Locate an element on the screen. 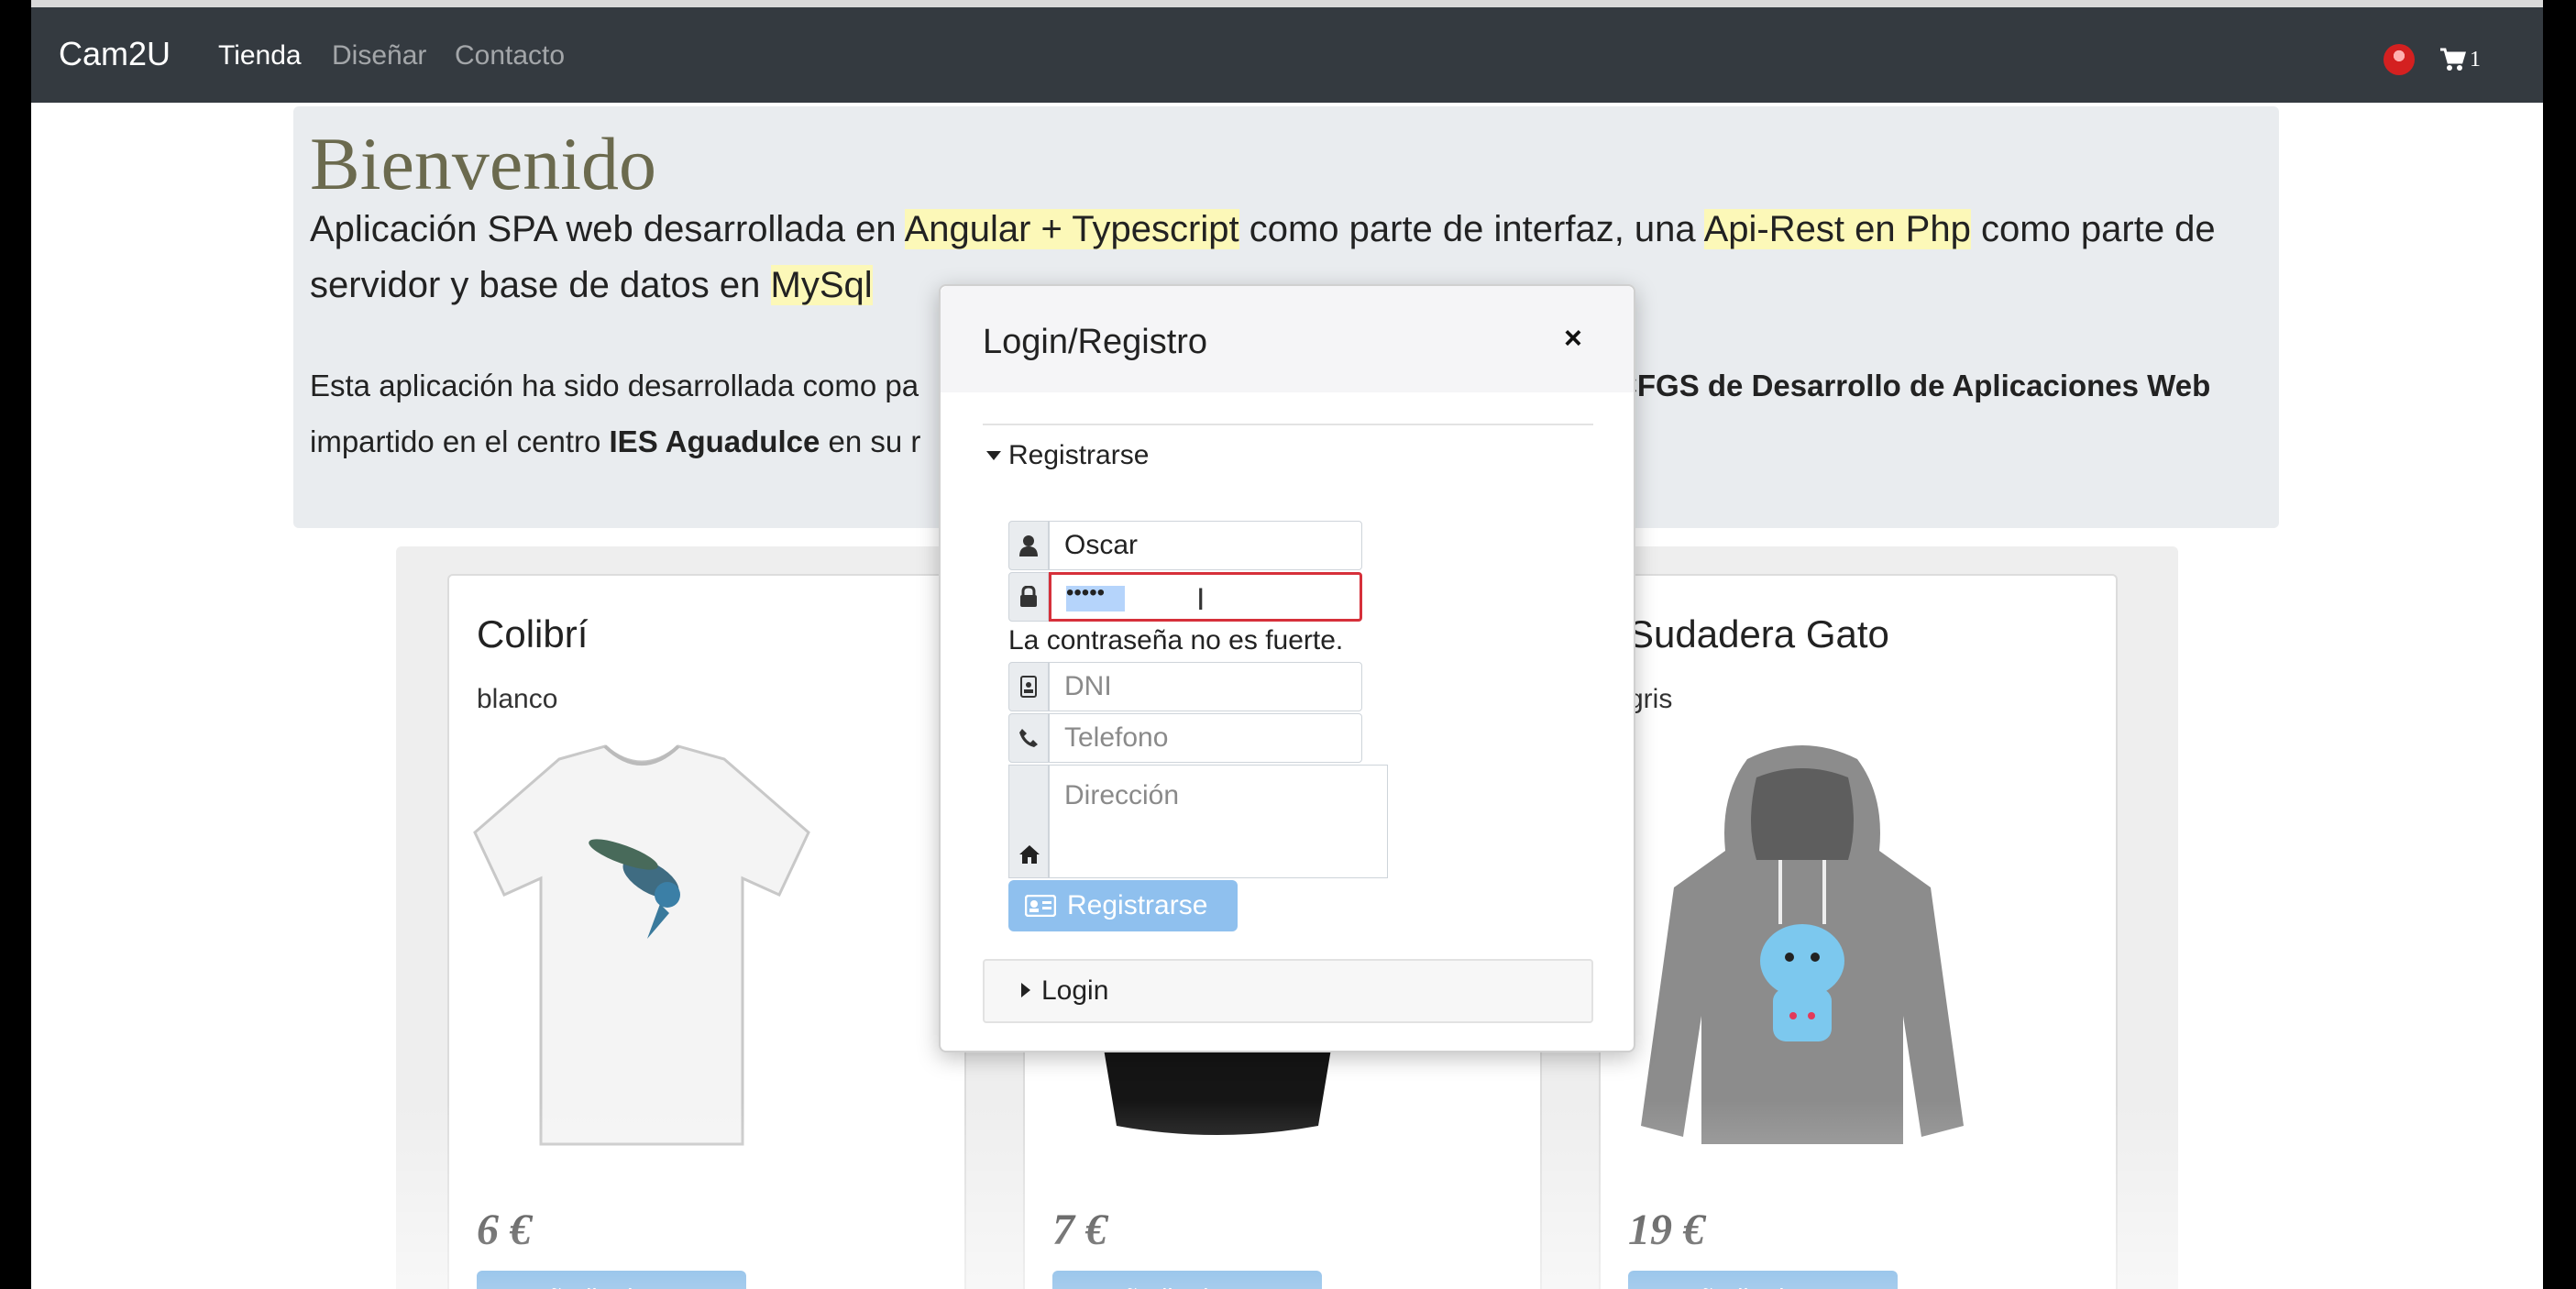 The height and width of the screenshot is (1289, 2576). product-title: Colibrí is located at coordinates (533, 634).